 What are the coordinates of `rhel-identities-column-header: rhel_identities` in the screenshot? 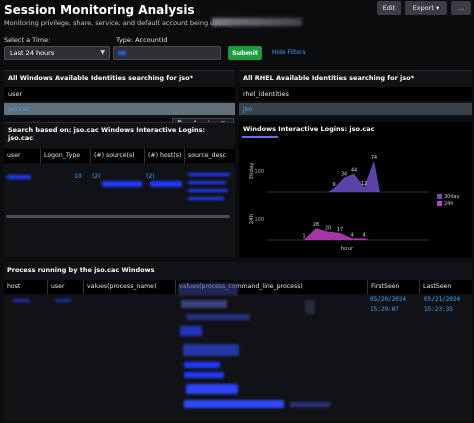 It's located at (355, 94).